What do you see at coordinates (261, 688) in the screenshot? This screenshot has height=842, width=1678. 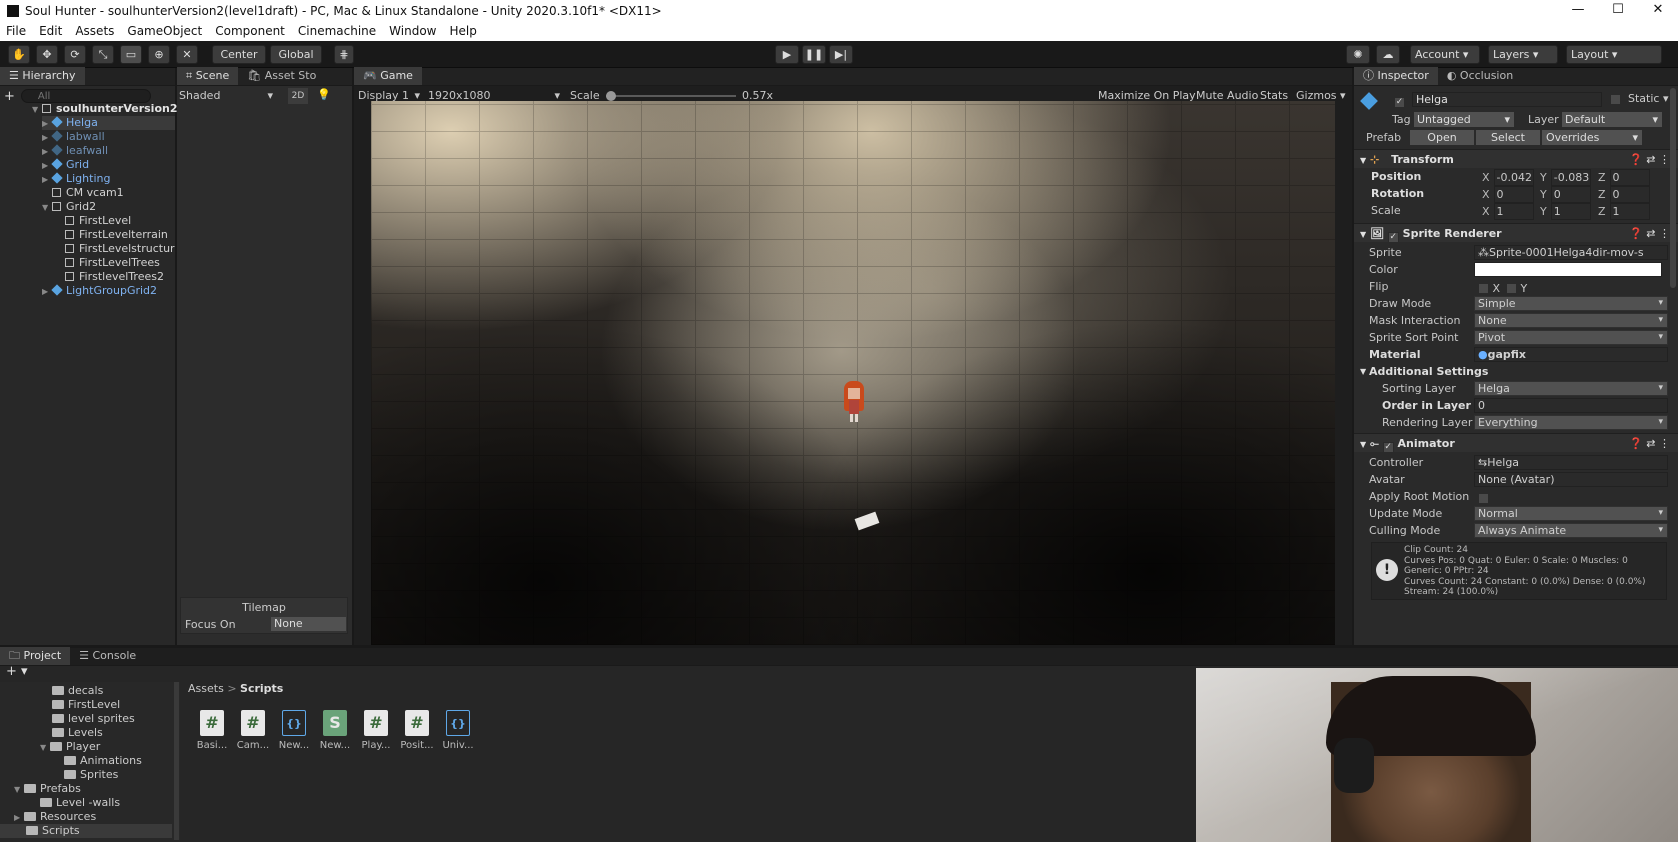 I see `breadcrumb-scripts: Scripts` at bounding box center [261, 688].